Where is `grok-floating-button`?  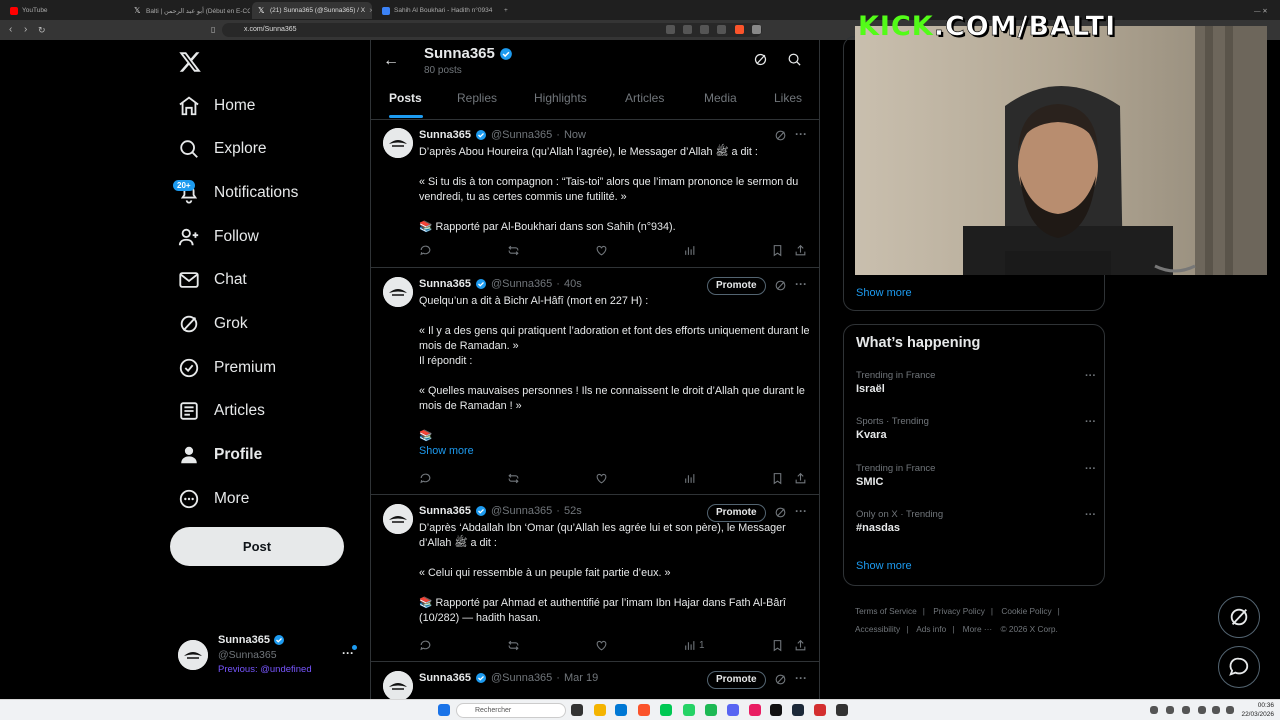 grok-floating-button is located at coordinates (1239, 617).